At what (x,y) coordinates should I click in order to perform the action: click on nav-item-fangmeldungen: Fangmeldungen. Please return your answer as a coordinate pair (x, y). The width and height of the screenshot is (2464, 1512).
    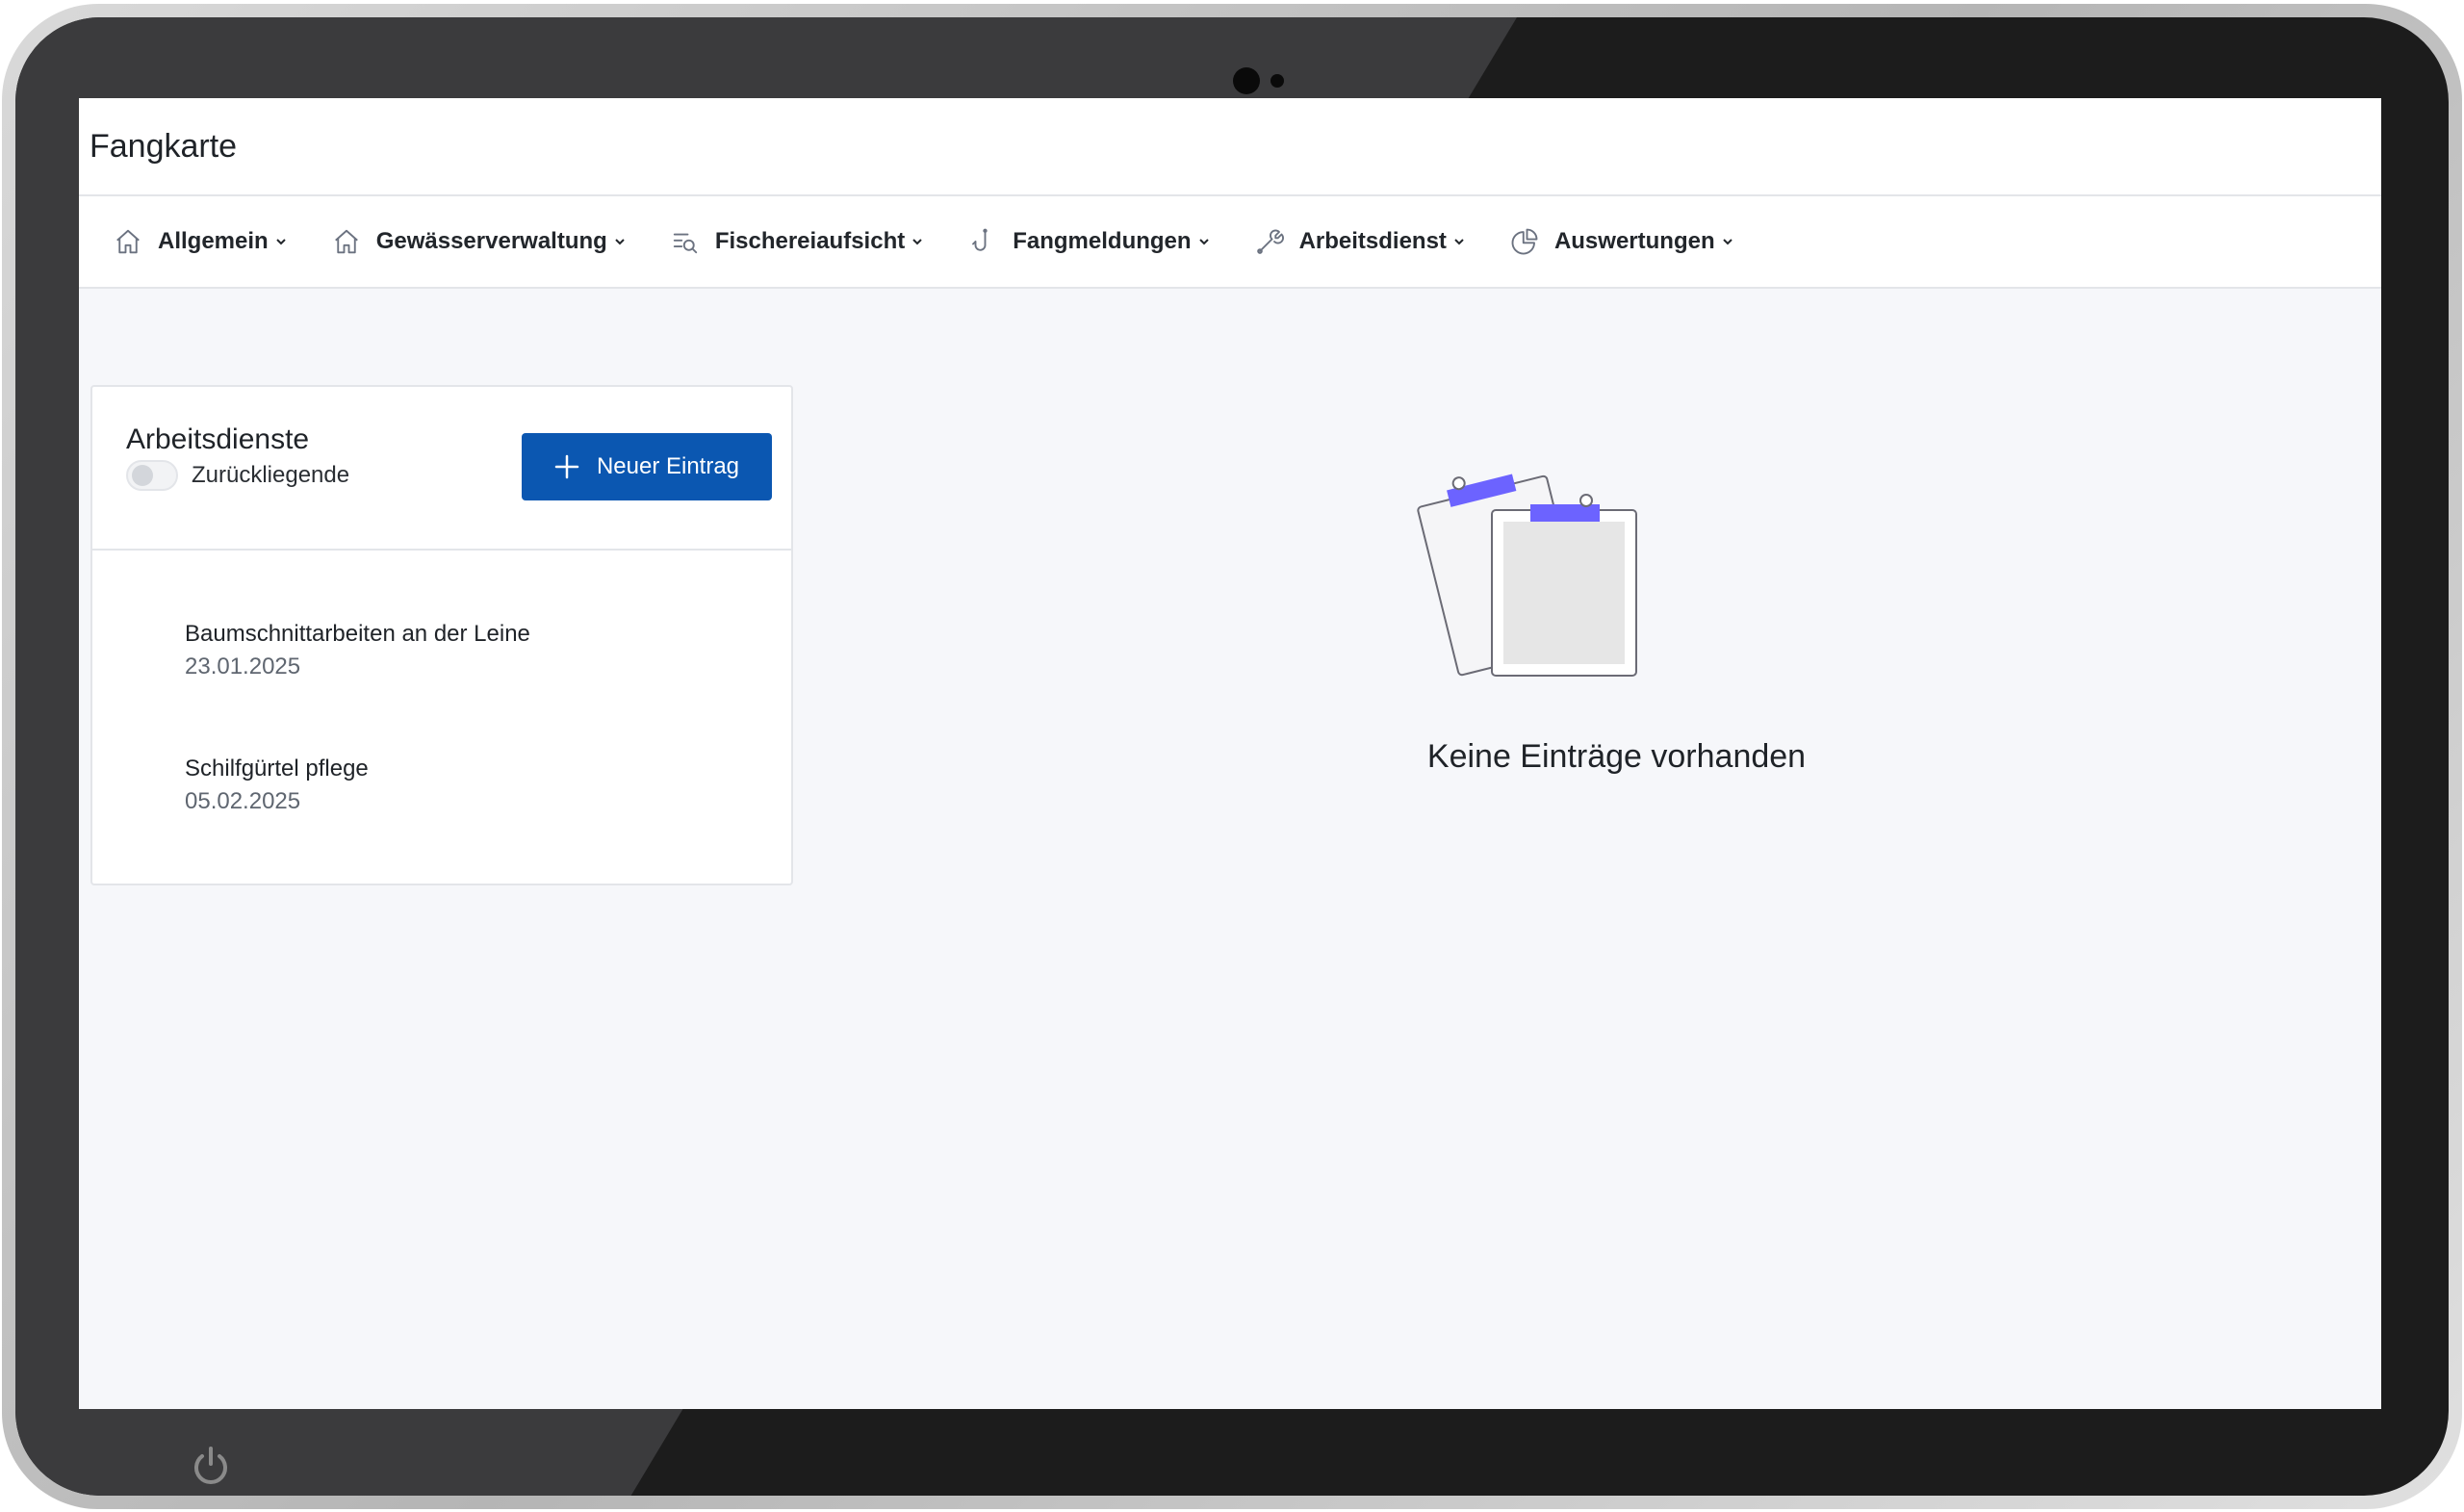
    Looking at the image, I should click on (1088, 241).